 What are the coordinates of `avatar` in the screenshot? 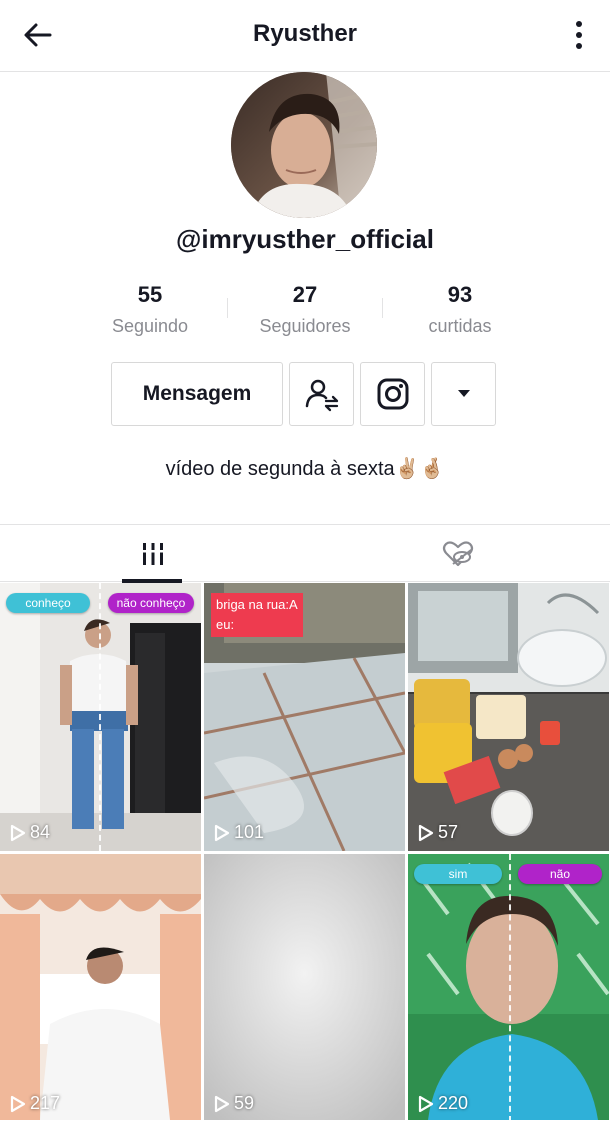 It's located at (304, 145).